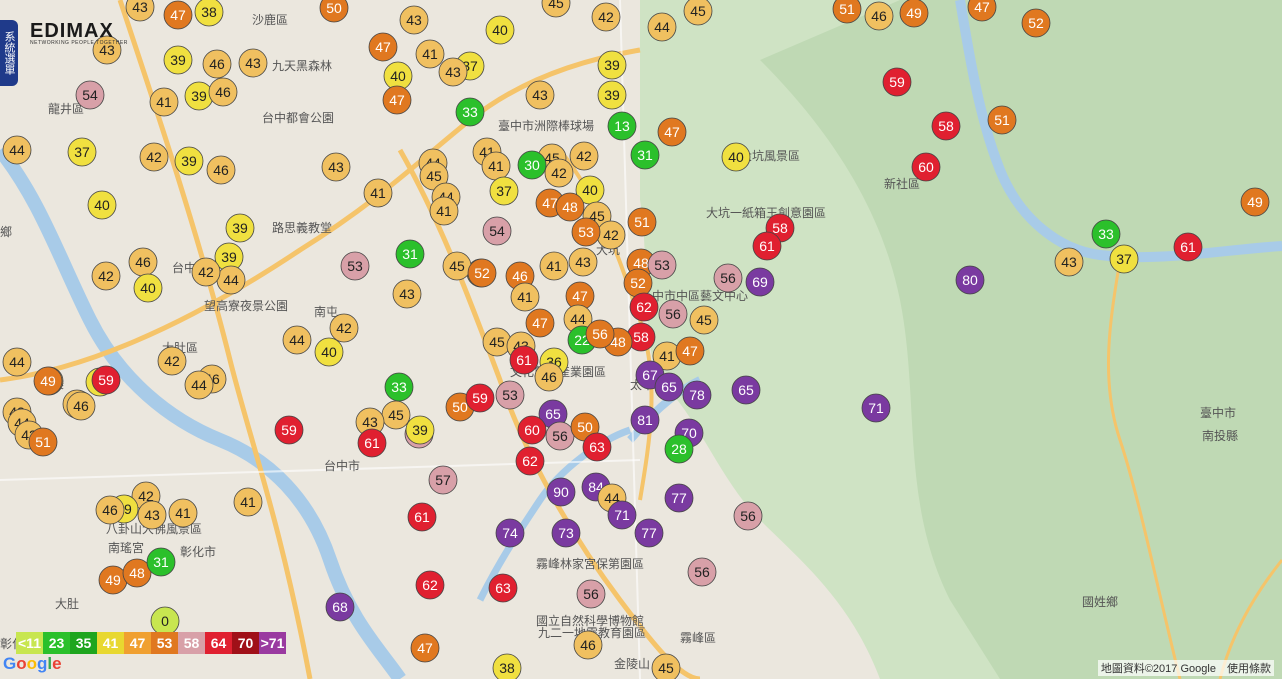  What do you see at coordinates (760, 282) in the screenshot?
I see `aqi-marker: 69` at bounding box center [760, 282].